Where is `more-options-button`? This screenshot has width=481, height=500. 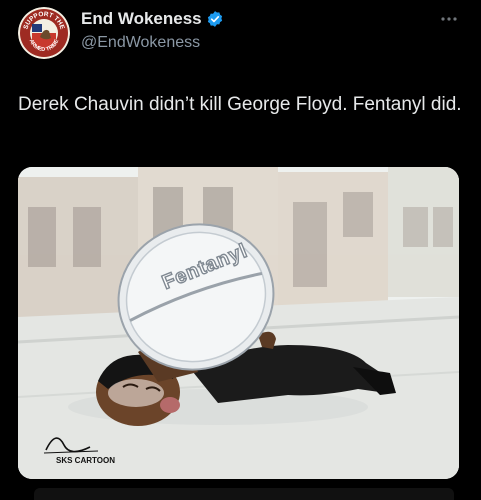 more-options-button is located at coordinates (449, 19).